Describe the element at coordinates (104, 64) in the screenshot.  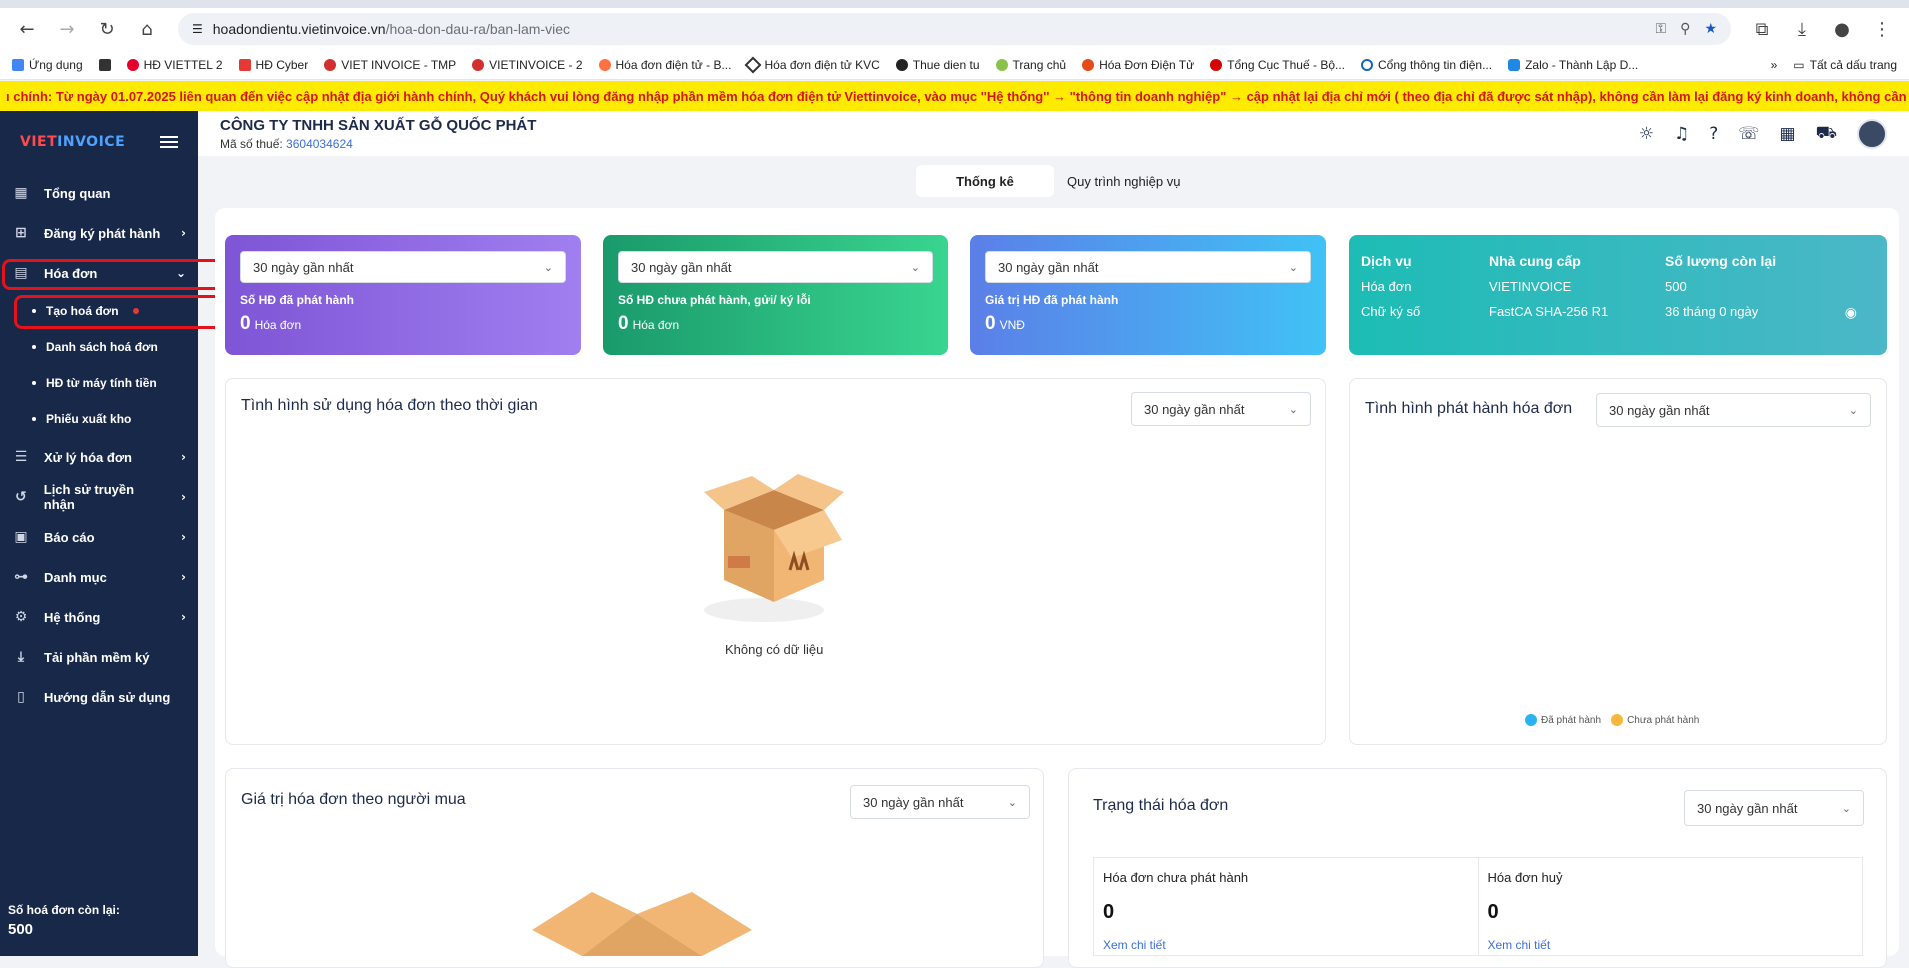
I see `bookmark-item` at that location.